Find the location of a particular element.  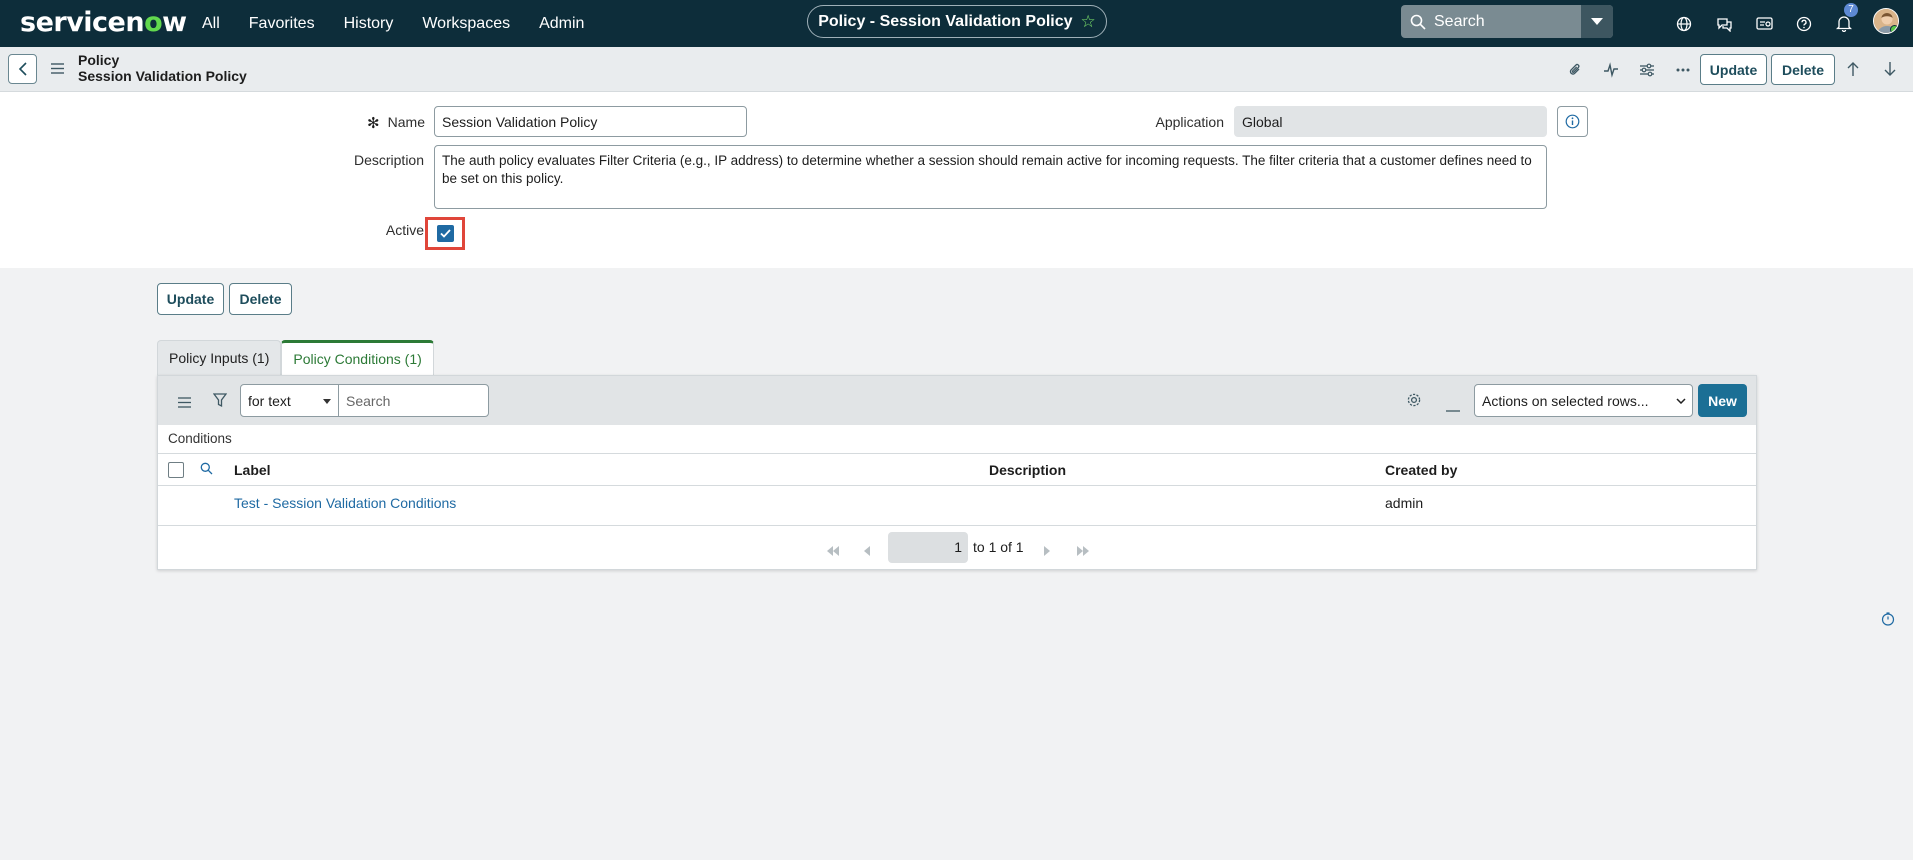

form-title: Policy Session Validation Policy is located at coordinates (162, 68).